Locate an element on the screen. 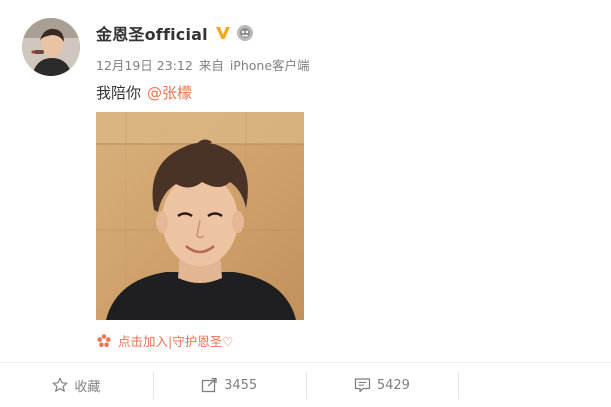 The image size is (611, 407). favorite-button: 收藏 is located at coordinates (76, 385).